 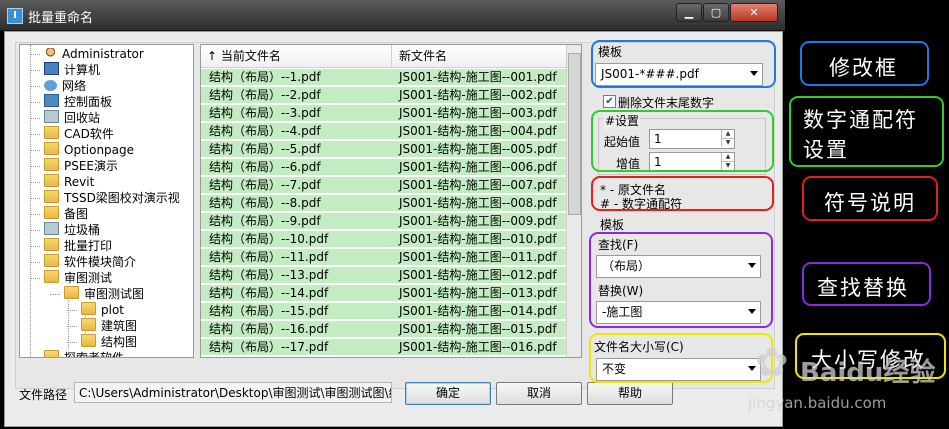 What do you see at coordinates (84, 353) in the screenshot?
I see `tree-item: 探索者软件` at bounding box center [84, 353].